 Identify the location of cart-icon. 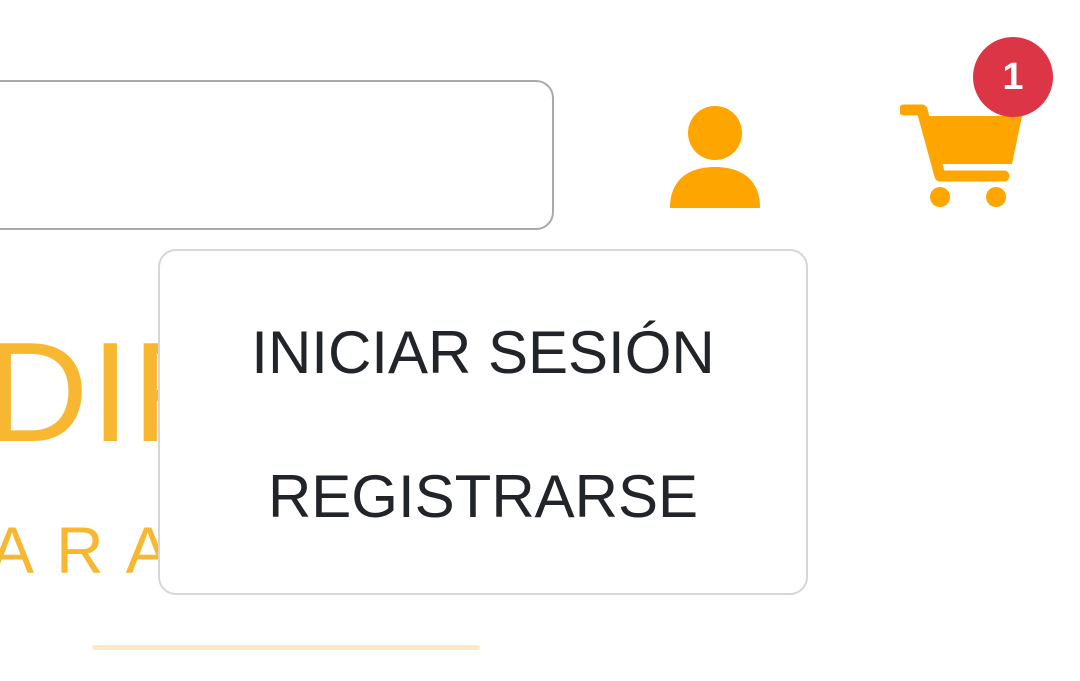
(961, 155).